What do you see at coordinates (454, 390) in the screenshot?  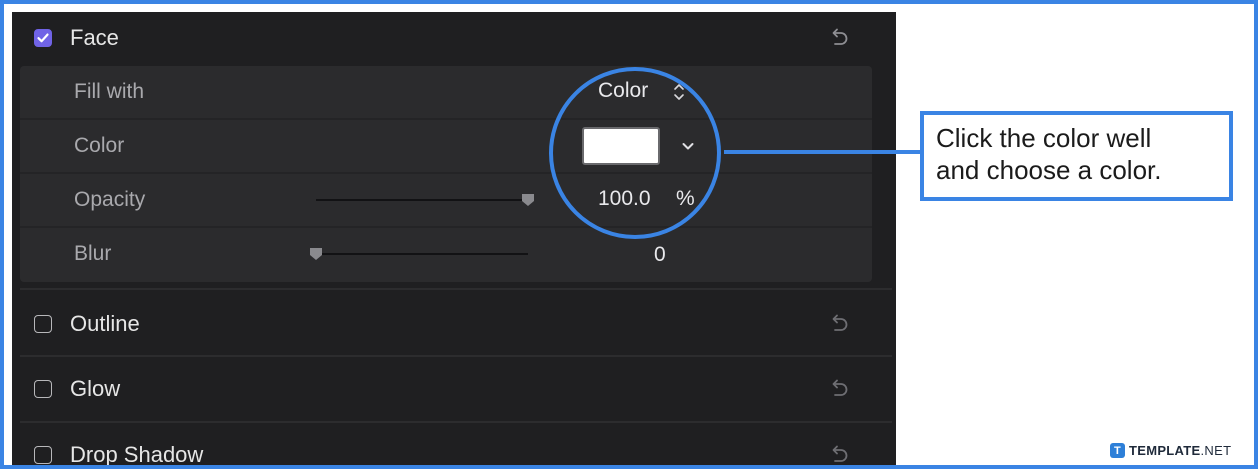 I see `section-glow-header: Glow` at bounding box center [454, 390].